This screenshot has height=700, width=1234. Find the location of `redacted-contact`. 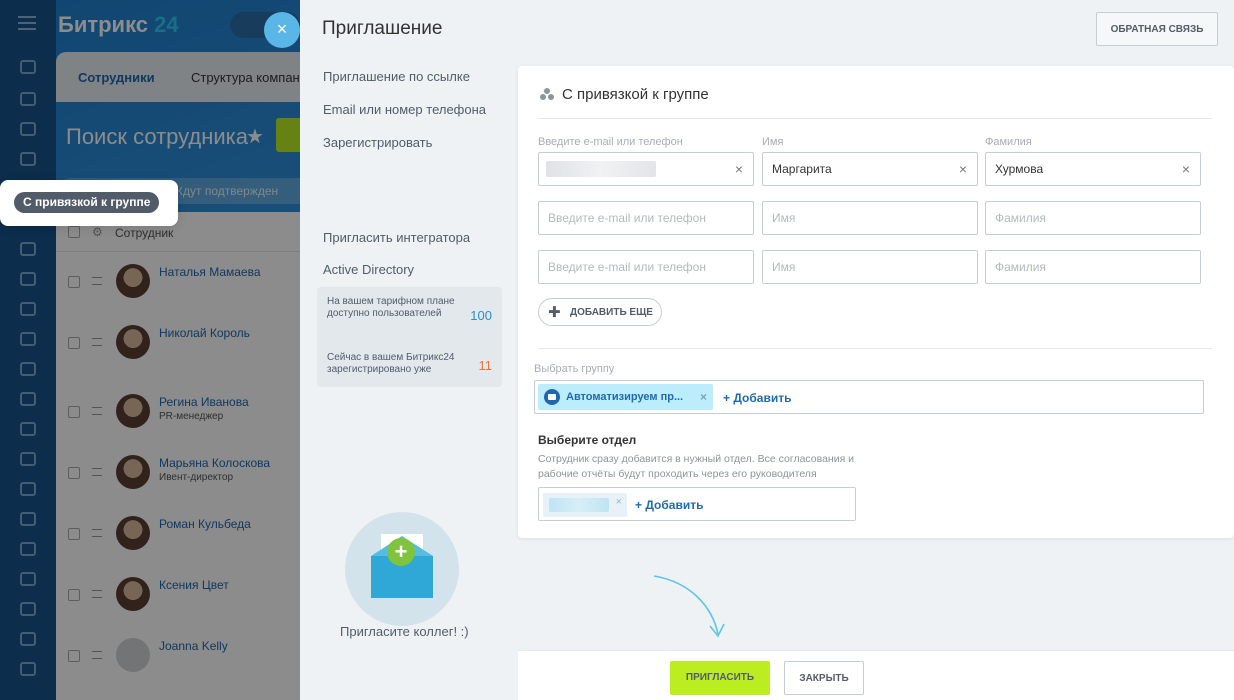

redacted-contact is located at coordinates (601, 169).